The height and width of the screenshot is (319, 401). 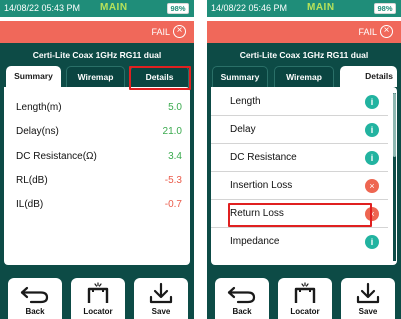 I want to click on details-item-label: DC Resistance, so click(x=263, y=157).